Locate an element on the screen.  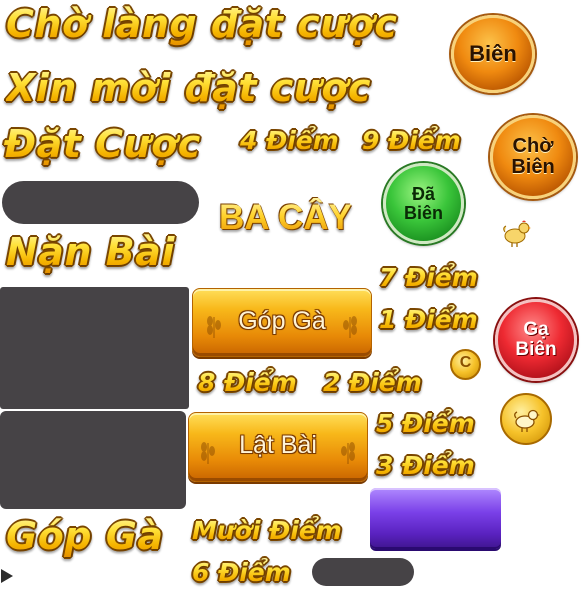
points-8-text: 8 Điểm is located at coordinates (247, 382).